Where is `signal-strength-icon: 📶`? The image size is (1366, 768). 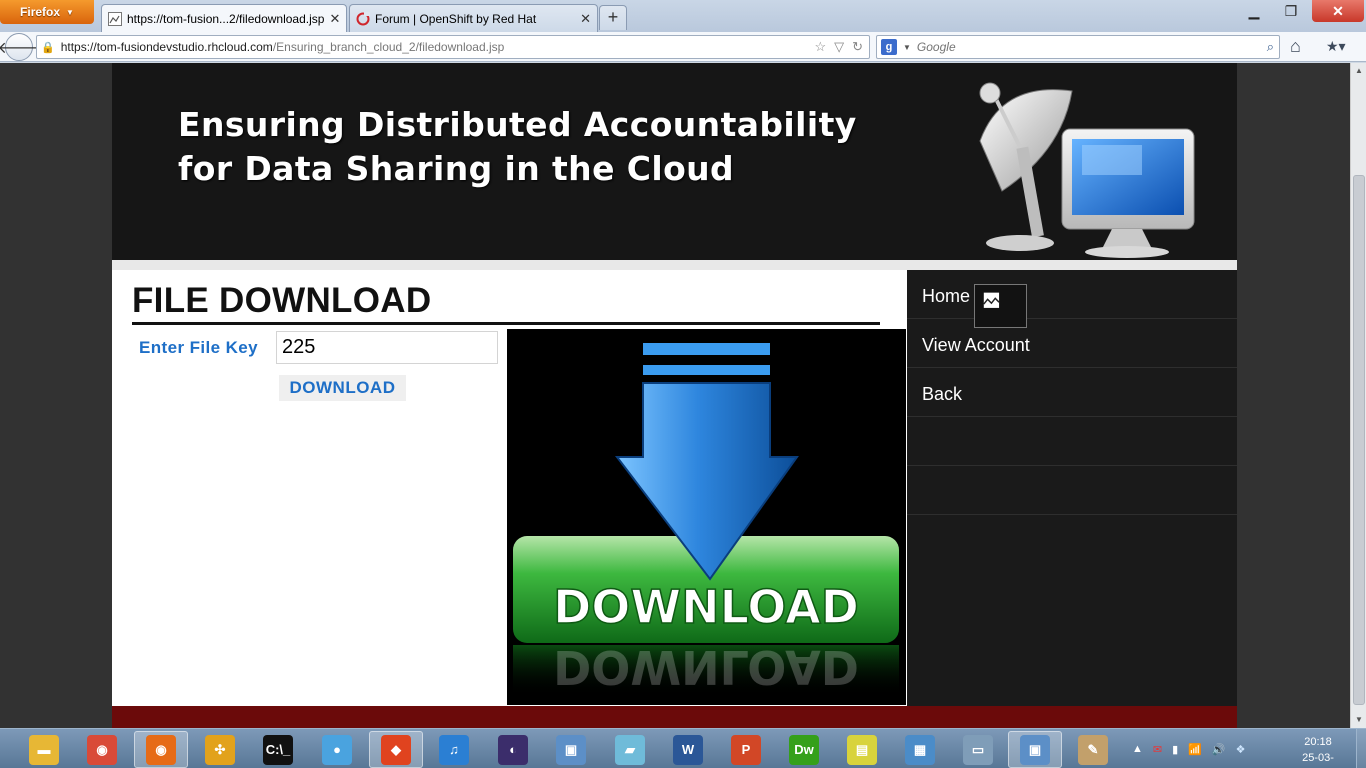
signal-strength-icon: 📶 is located at coordinates (1195, 749).